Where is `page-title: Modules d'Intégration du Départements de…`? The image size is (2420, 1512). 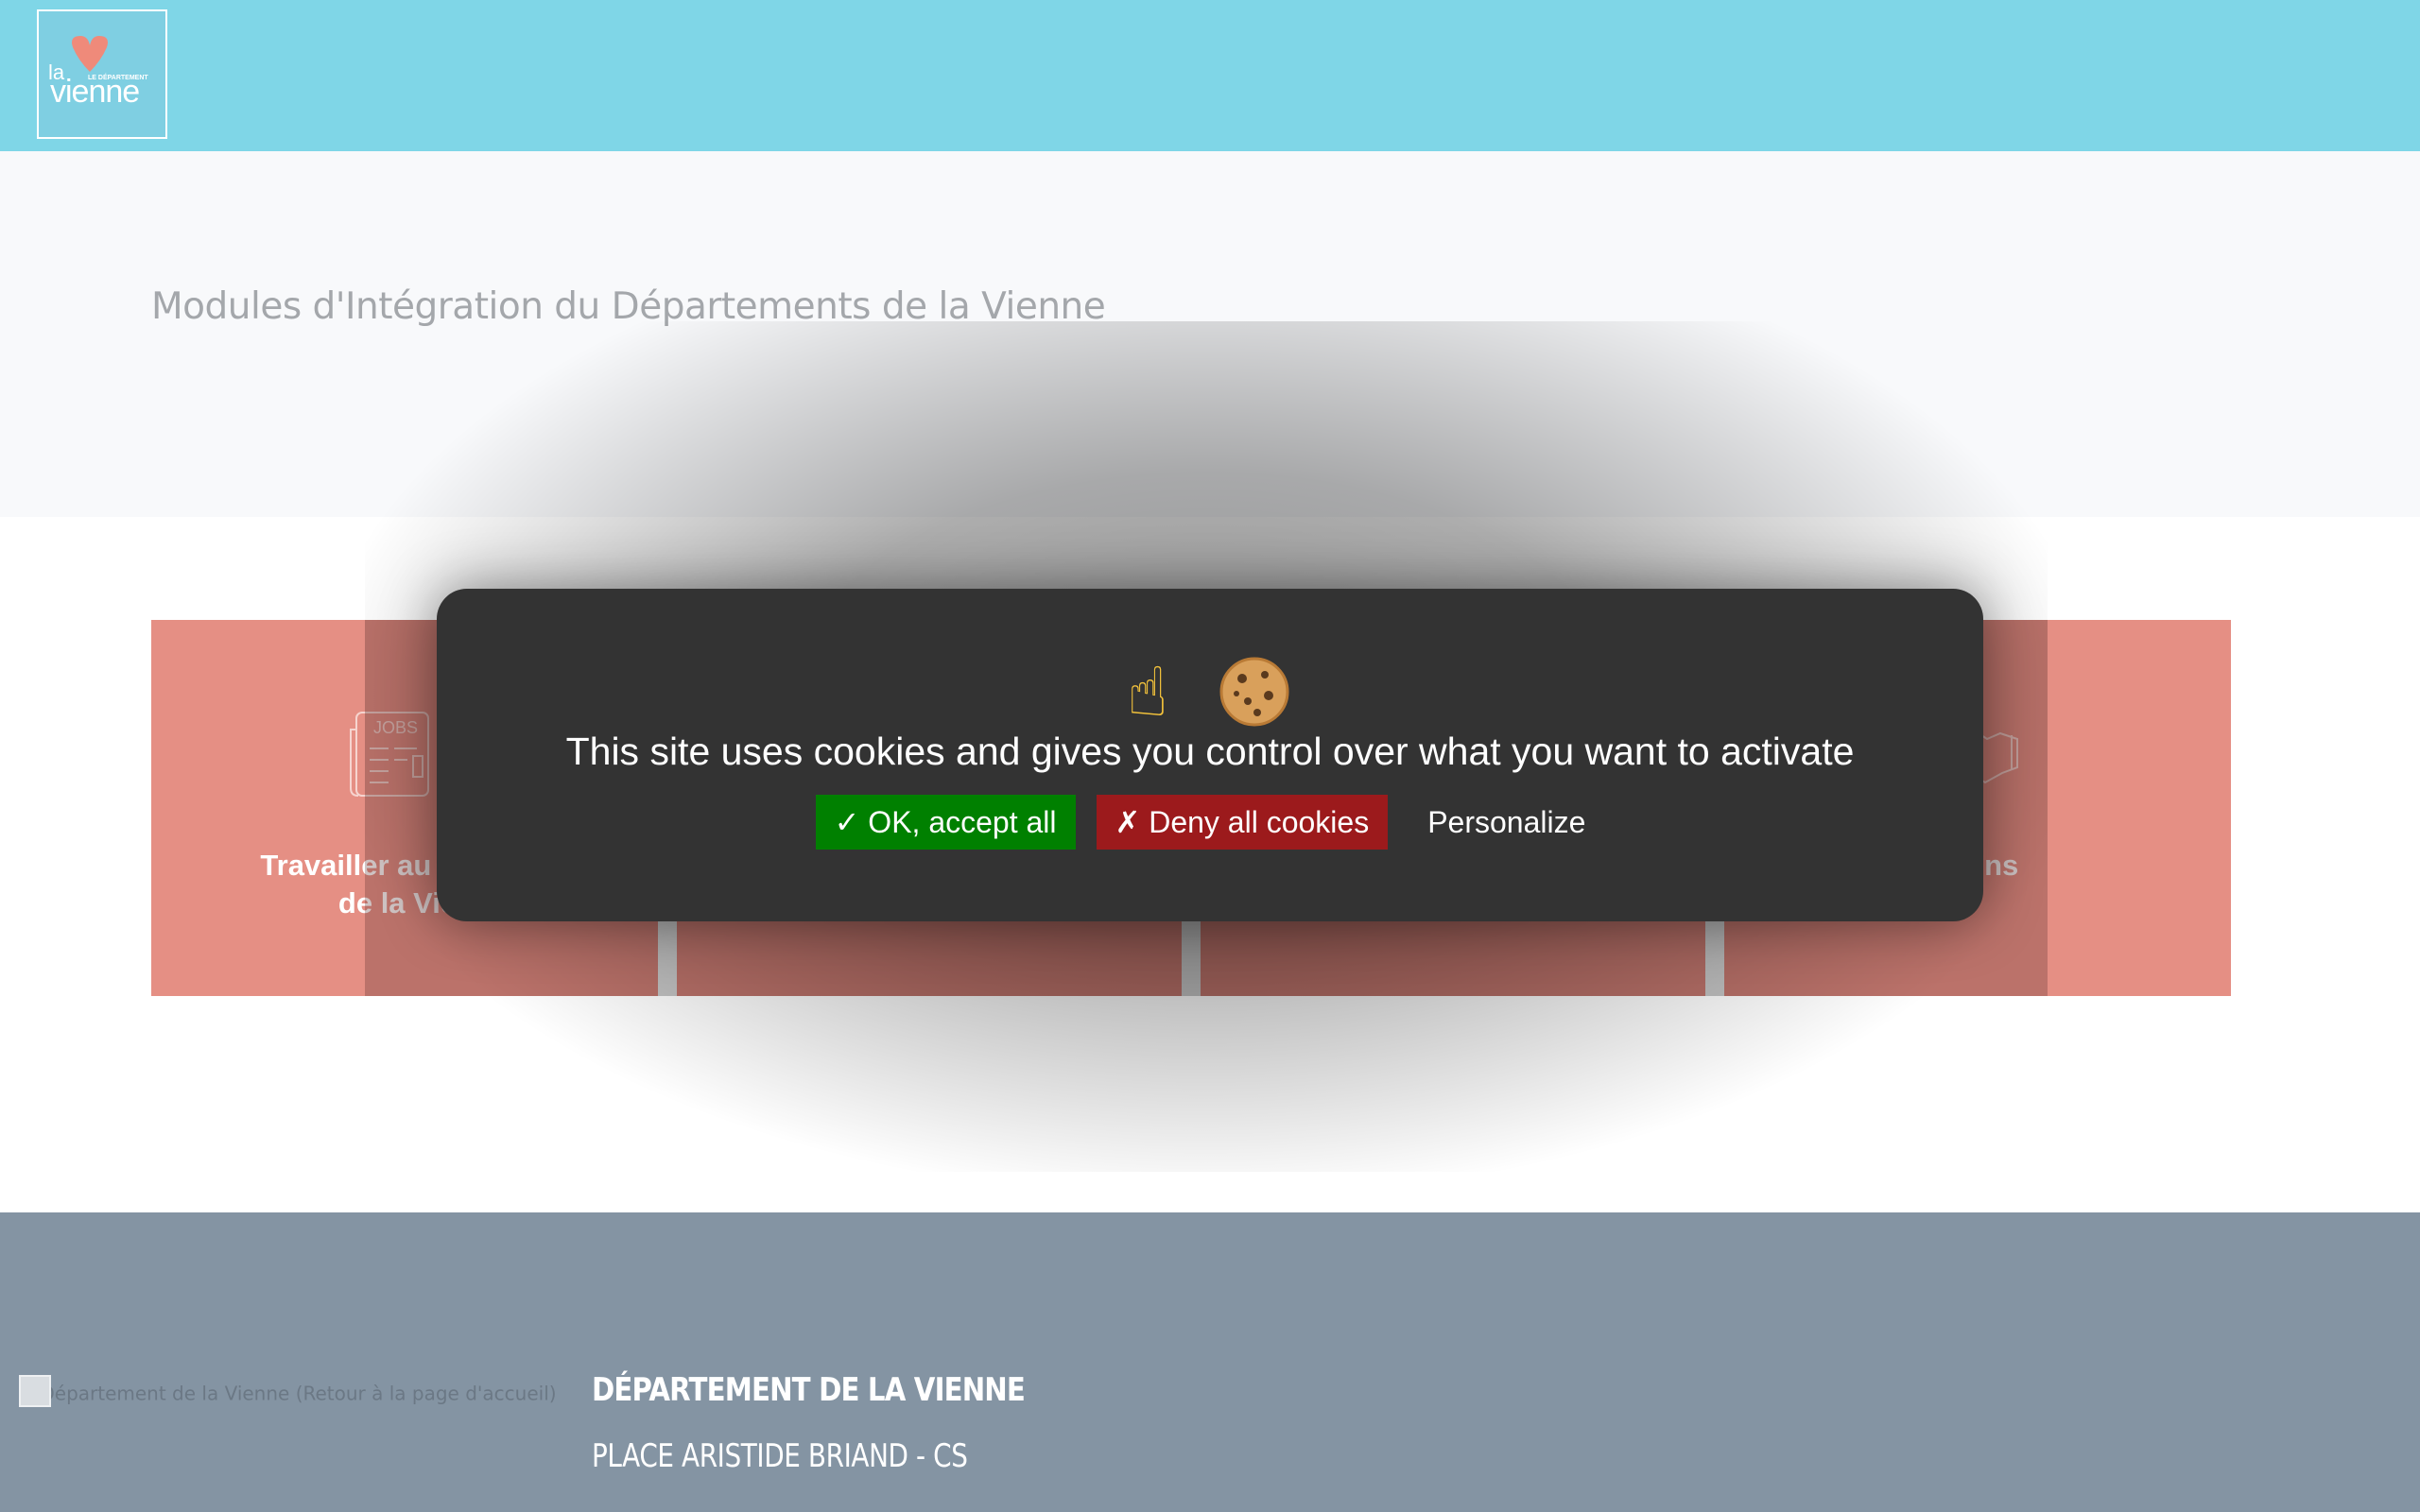 page-title: Modules d'Intégration du Départements de… is located at coordinates (628, 306).